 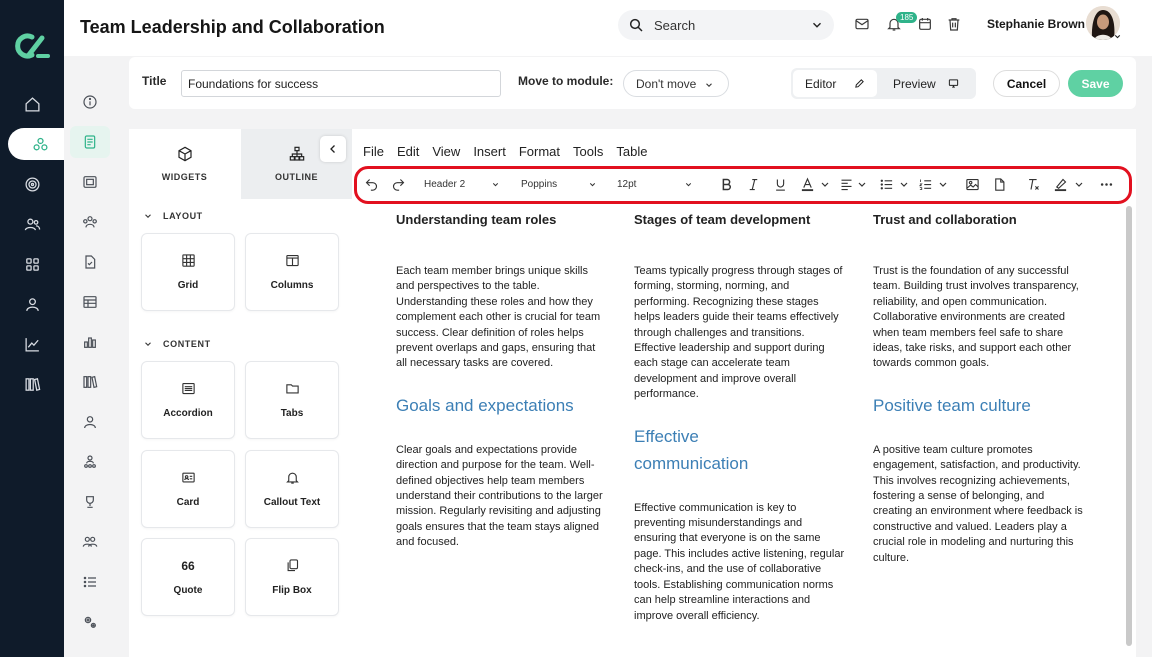 What do you see at coordinates (588, 151) in the screenshot?
I see `menu-tools: Tools` at bounding box center [588, 151].